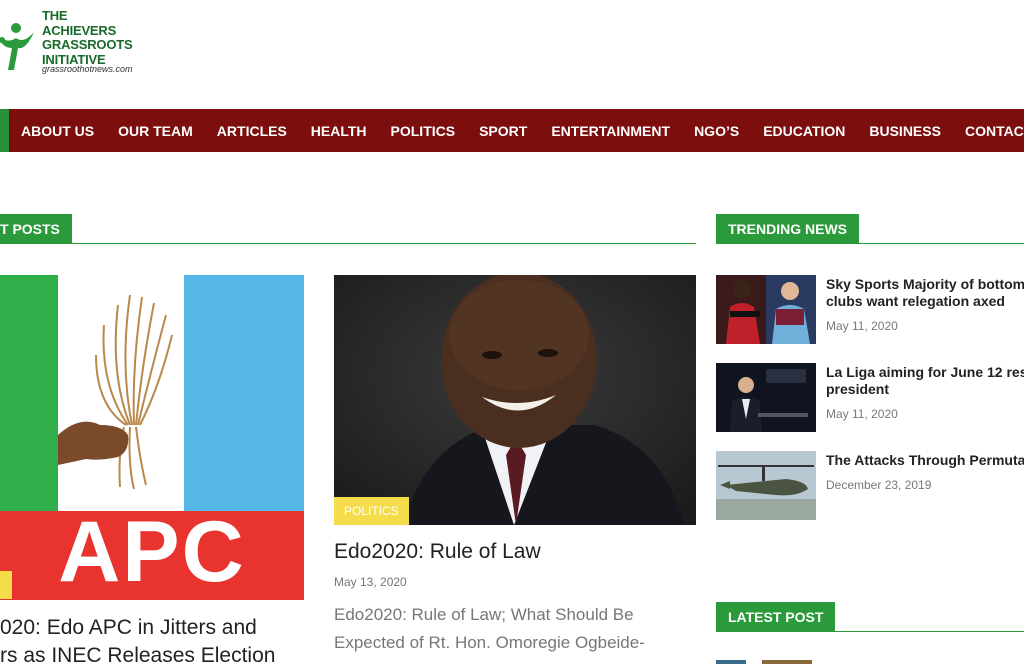  Describe the element at coordinates (716, 131) in the screenshot. I see `nav-item-ngos: NGO’S` at that location.